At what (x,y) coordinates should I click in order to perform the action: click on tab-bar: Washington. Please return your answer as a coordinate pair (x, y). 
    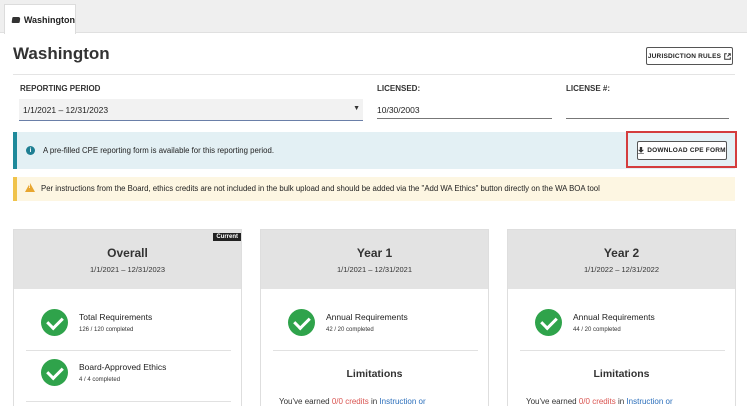
    Looking at the image, I should click on (373, 17).